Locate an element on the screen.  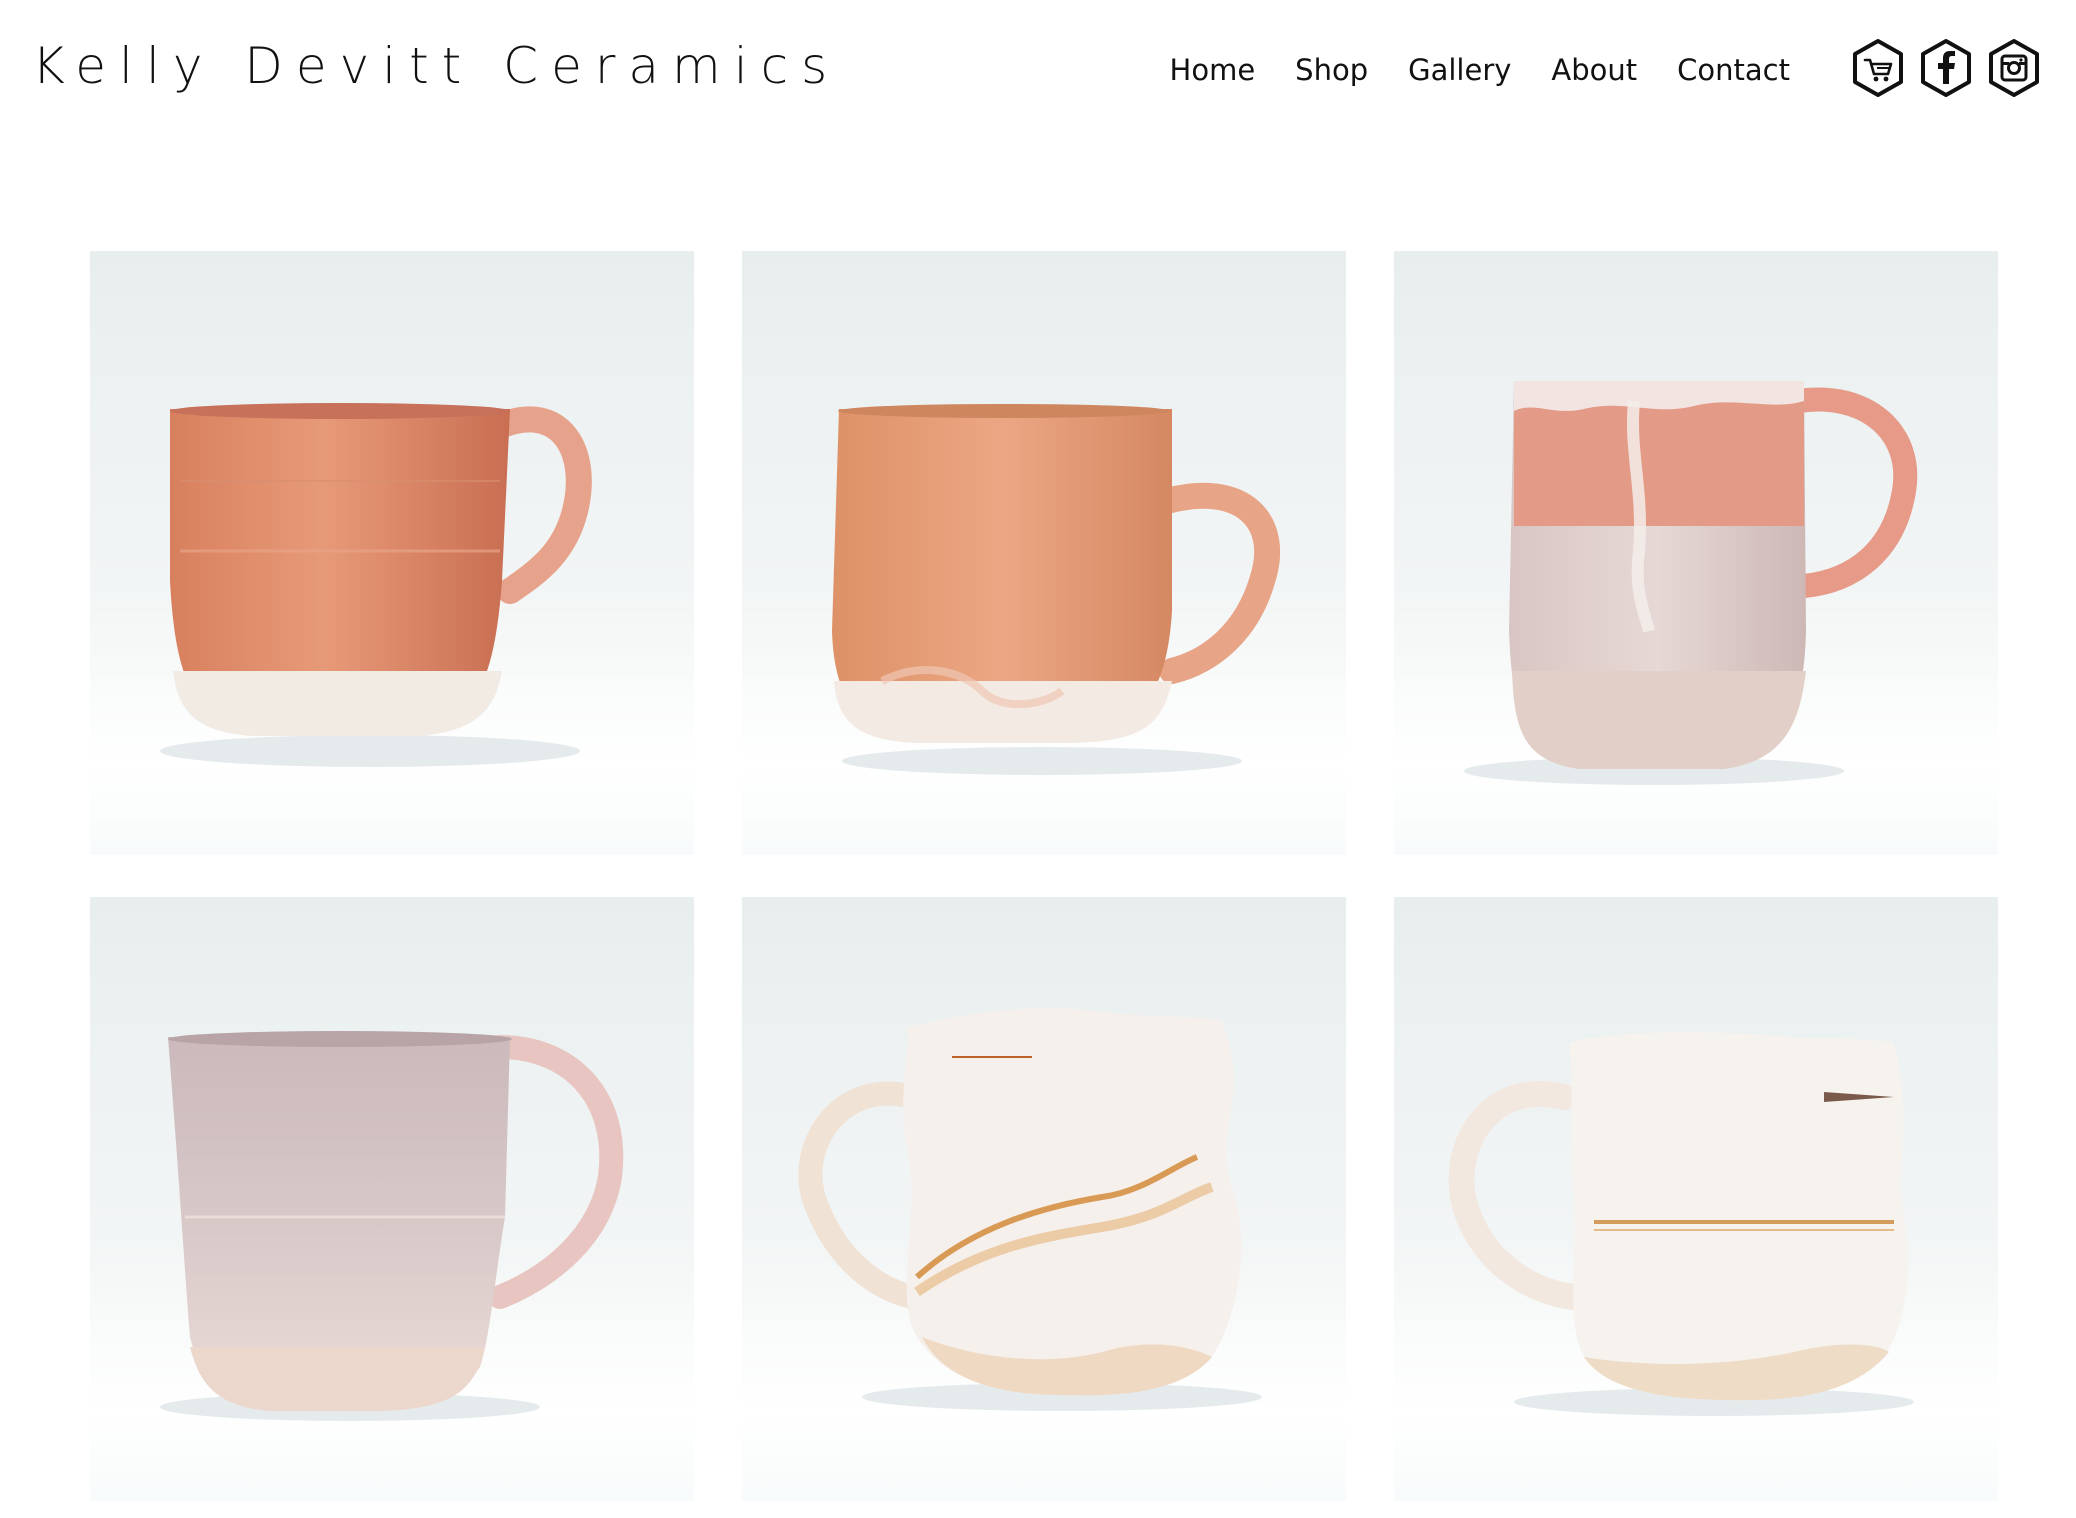
nav-contact: Contact is located at coordinates (1733, 70).